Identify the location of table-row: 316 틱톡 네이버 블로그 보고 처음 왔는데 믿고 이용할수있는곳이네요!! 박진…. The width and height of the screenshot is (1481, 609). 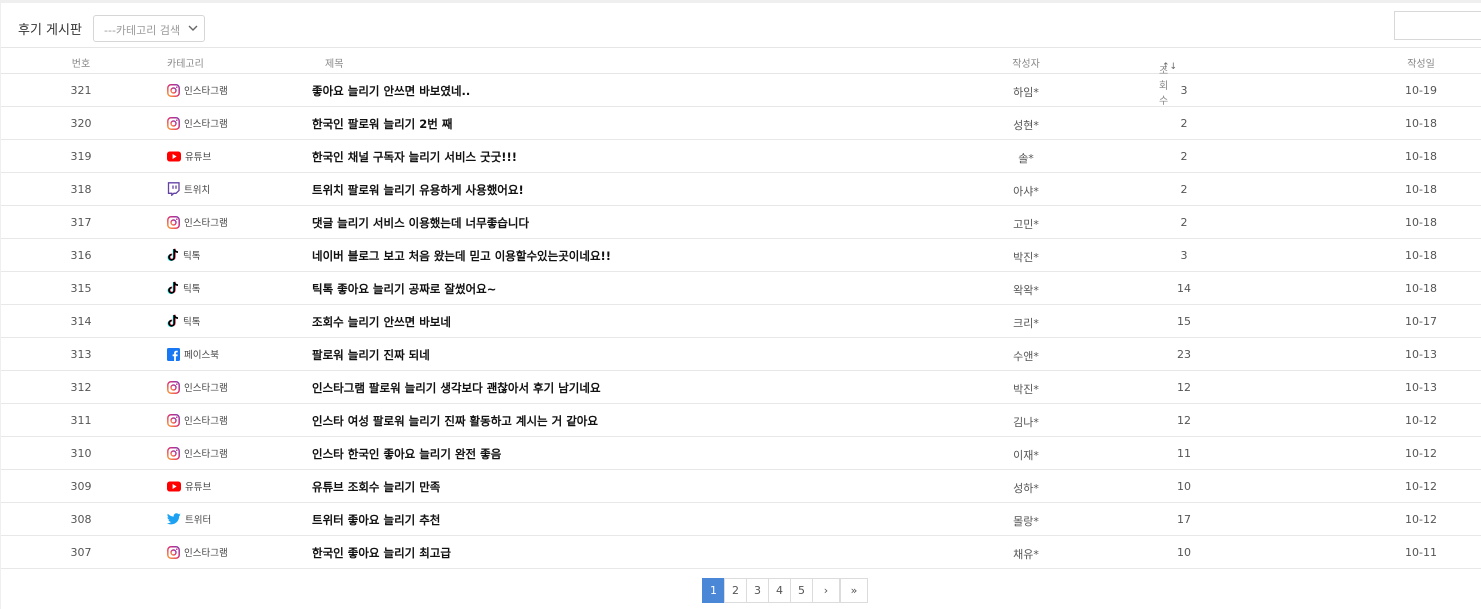
(741, 255).